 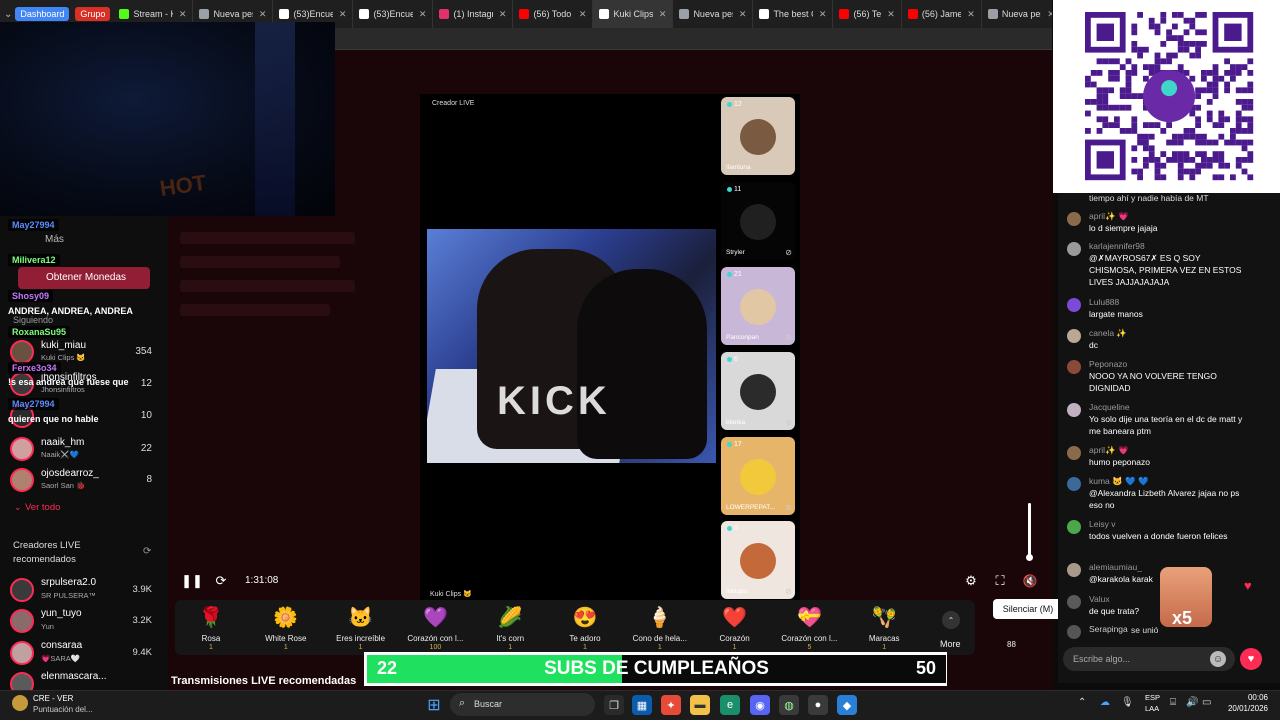 I want to click on gift-item: 🌹 Rosa 1, so click(x=211, y=627).